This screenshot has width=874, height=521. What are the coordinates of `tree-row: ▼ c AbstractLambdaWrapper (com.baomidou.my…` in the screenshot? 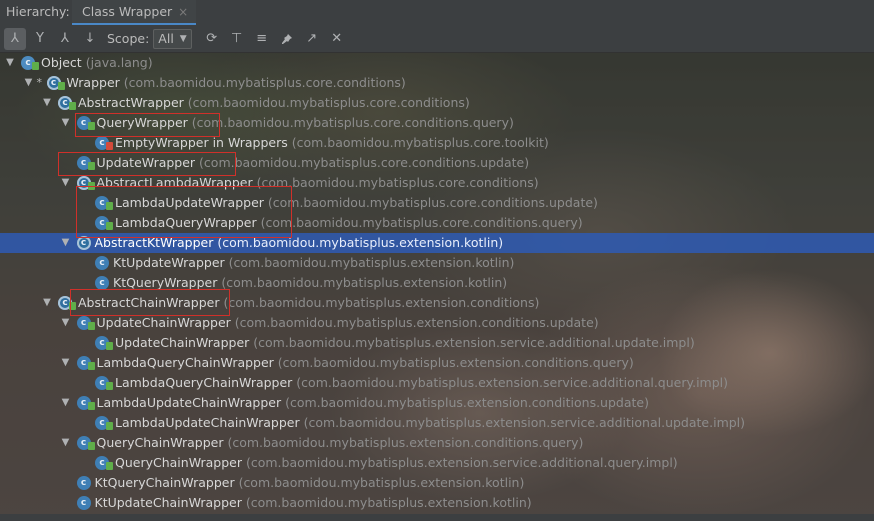 It's located at (437, 183).